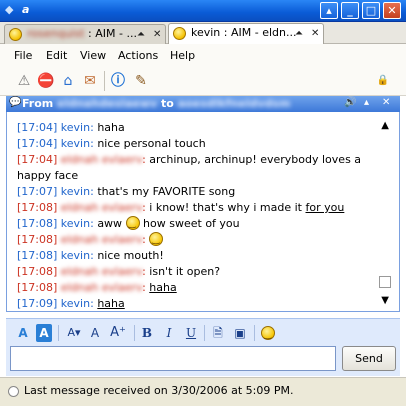 Image resolution: width=406 pixels, height=406 pixels. I want to click on bold-icon: B, so click(147, 333).